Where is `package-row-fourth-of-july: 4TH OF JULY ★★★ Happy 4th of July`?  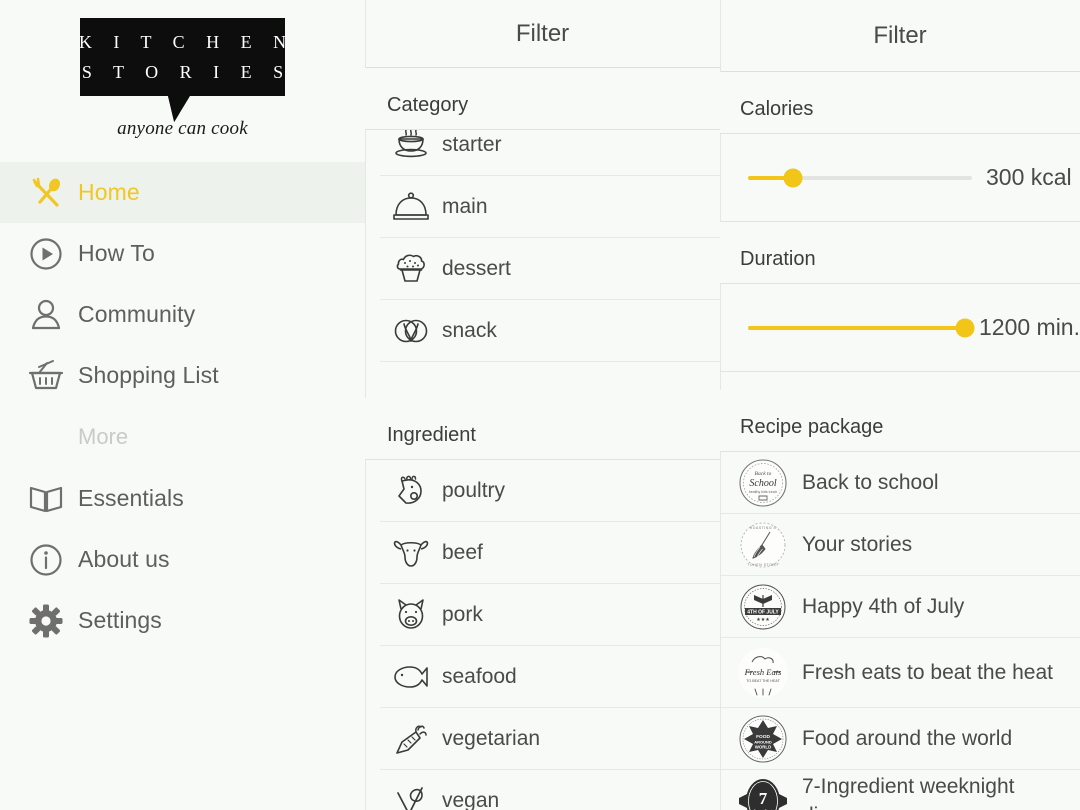
package-row-fourth-of-july: 4TH OF JULY ★★★ Happy 4th of July is located at coordinates (900, 607).